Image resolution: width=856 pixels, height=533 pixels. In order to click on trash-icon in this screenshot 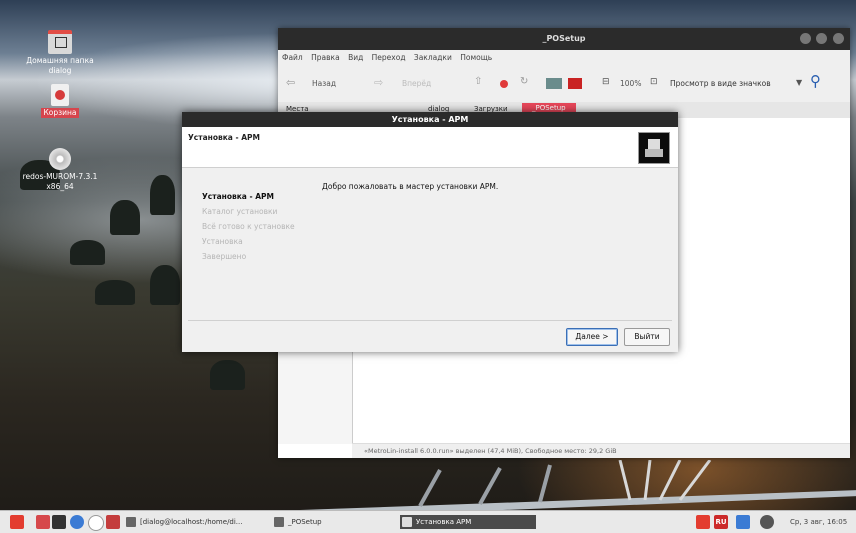, I will do `click(60, 95)`.